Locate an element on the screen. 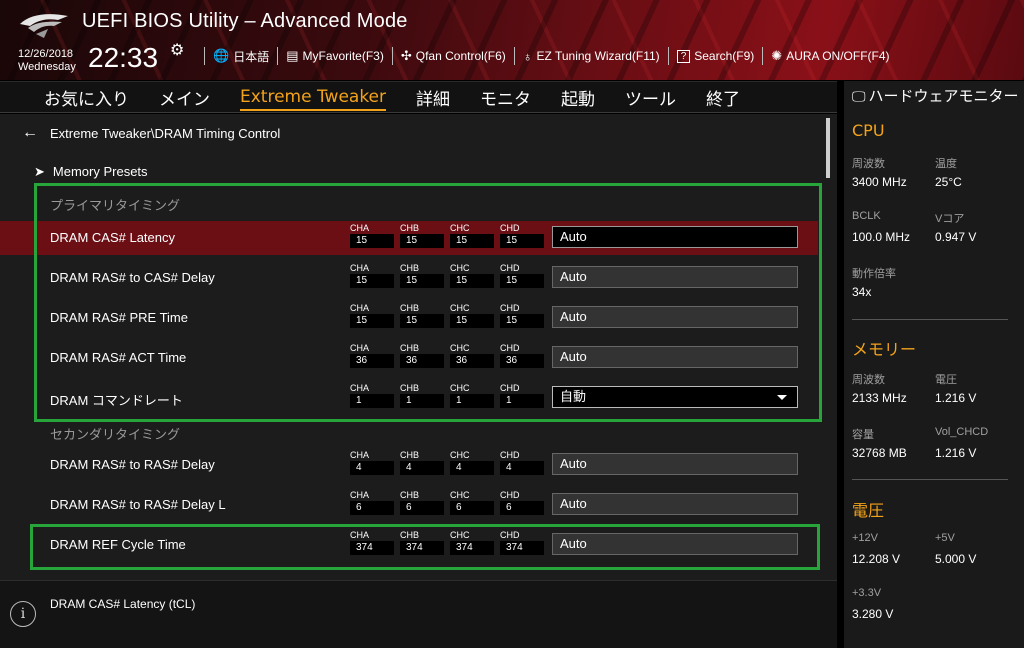 The height and width of the screenshot is (648, 1024). myfavorite-button: ▤ MyFavorite(F3) is located at coordinates (335, 56).